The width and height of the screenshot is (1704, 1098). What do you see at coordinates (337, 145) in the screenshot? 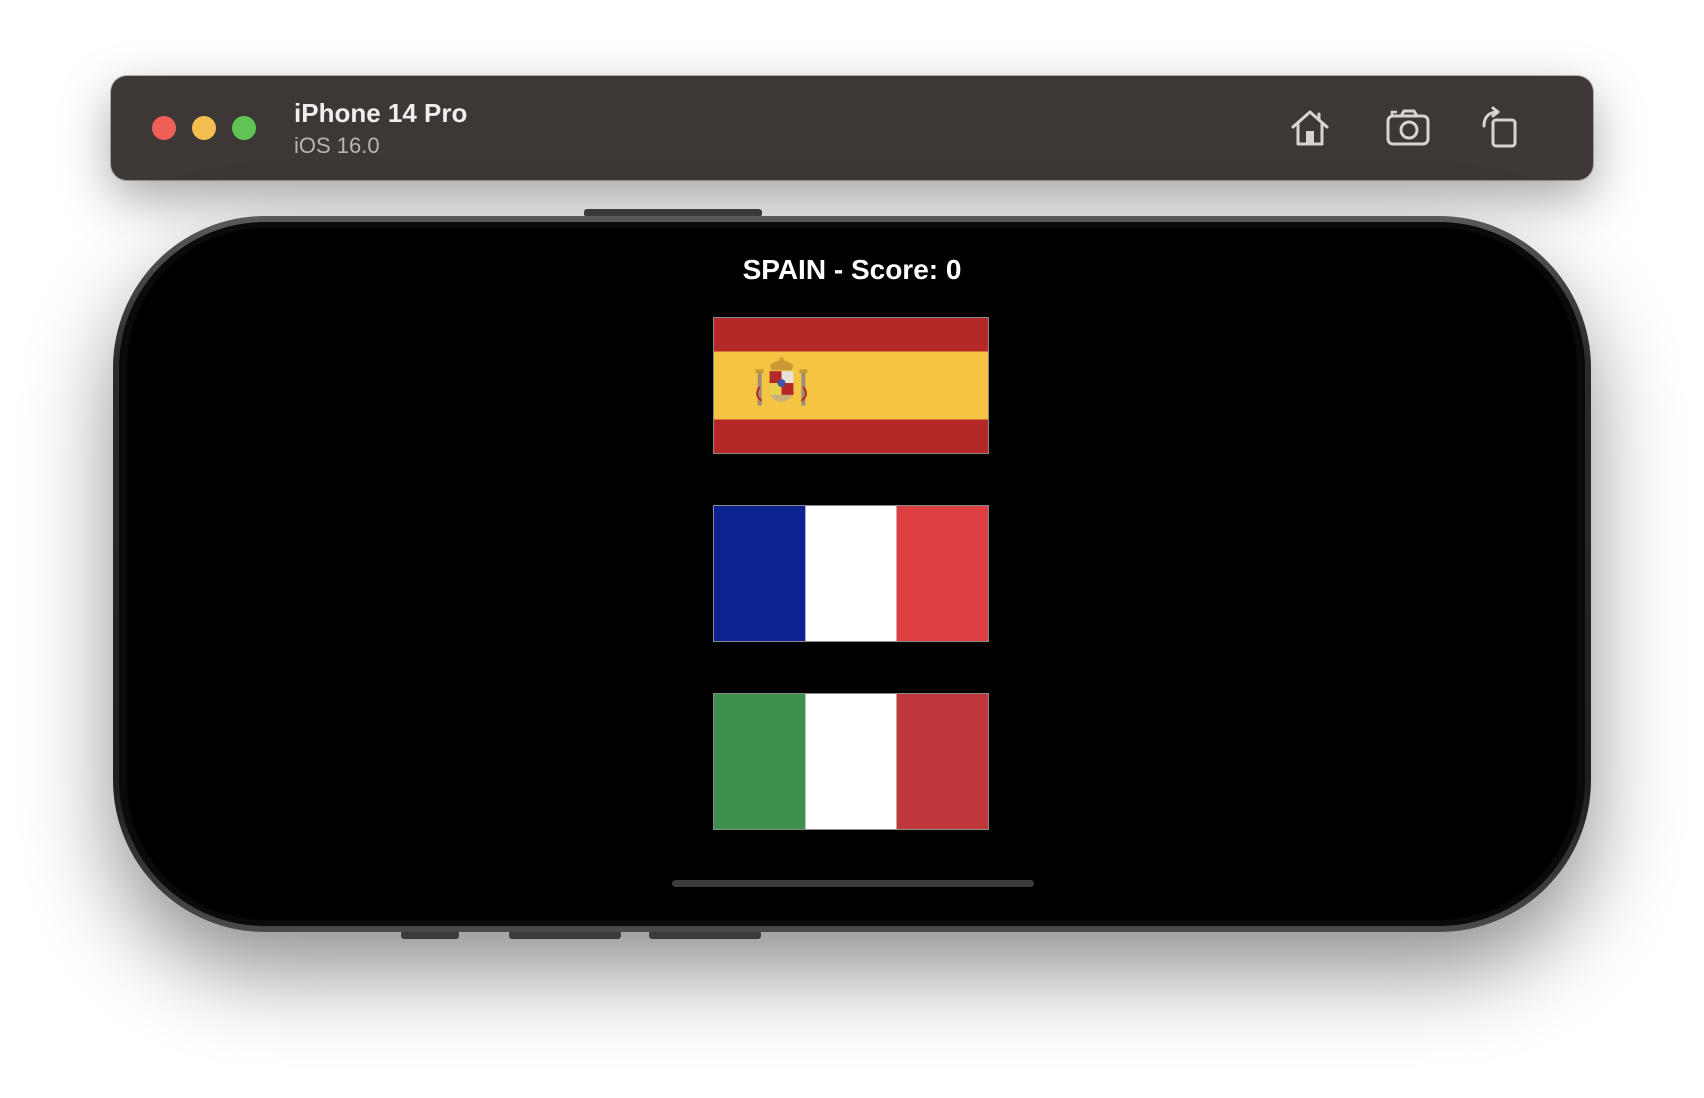
I see `os-version: iOS 16.0` at bounding box center [337, 145].